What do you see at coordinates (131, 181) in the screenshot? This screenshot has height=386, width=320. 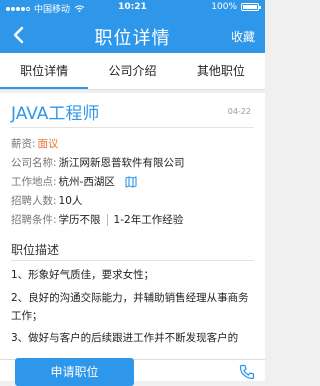 I see `map-icon` at bounding box center [131, 181].